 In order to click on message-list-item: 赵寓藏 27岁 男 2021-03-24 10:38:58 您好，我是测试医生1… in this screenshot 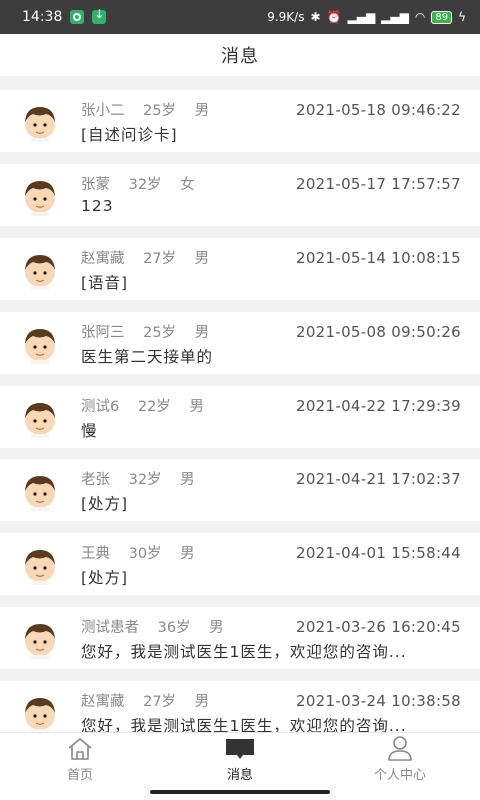, I will do `click(240, 706)`.